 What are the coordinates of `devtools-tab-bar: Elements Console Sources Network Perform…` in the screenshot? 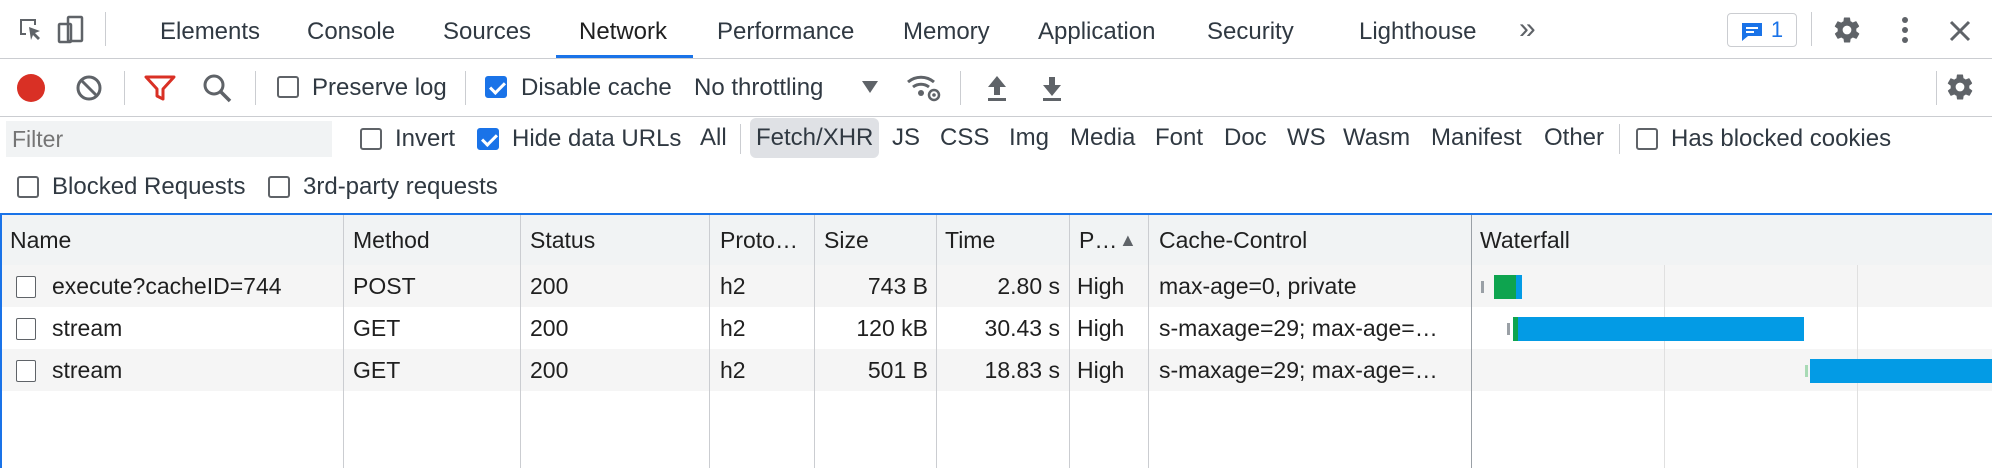 It's located at (996, 29).